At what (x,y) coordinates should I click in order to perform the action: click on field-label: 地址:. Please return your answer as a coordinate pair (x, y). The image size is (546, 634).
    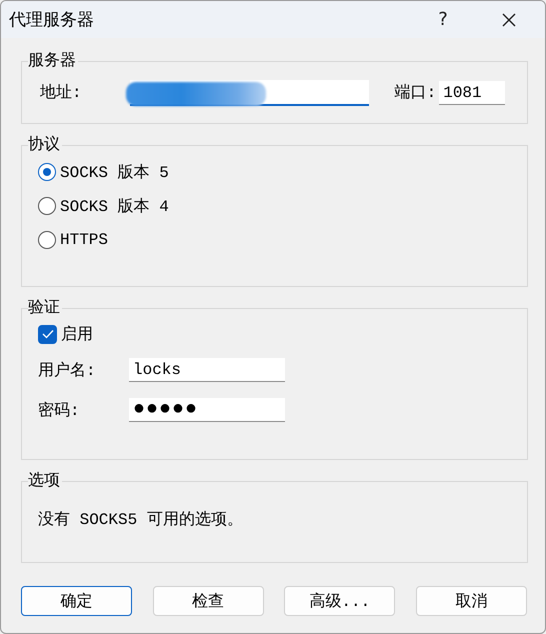
    Looking at the image, I should click on (61, 92).